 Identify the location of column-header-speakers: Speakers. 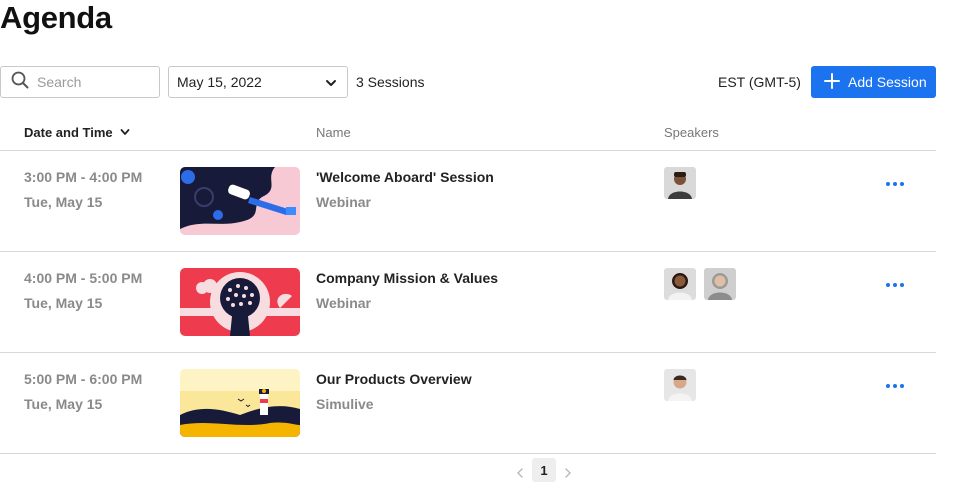
(691, 132).